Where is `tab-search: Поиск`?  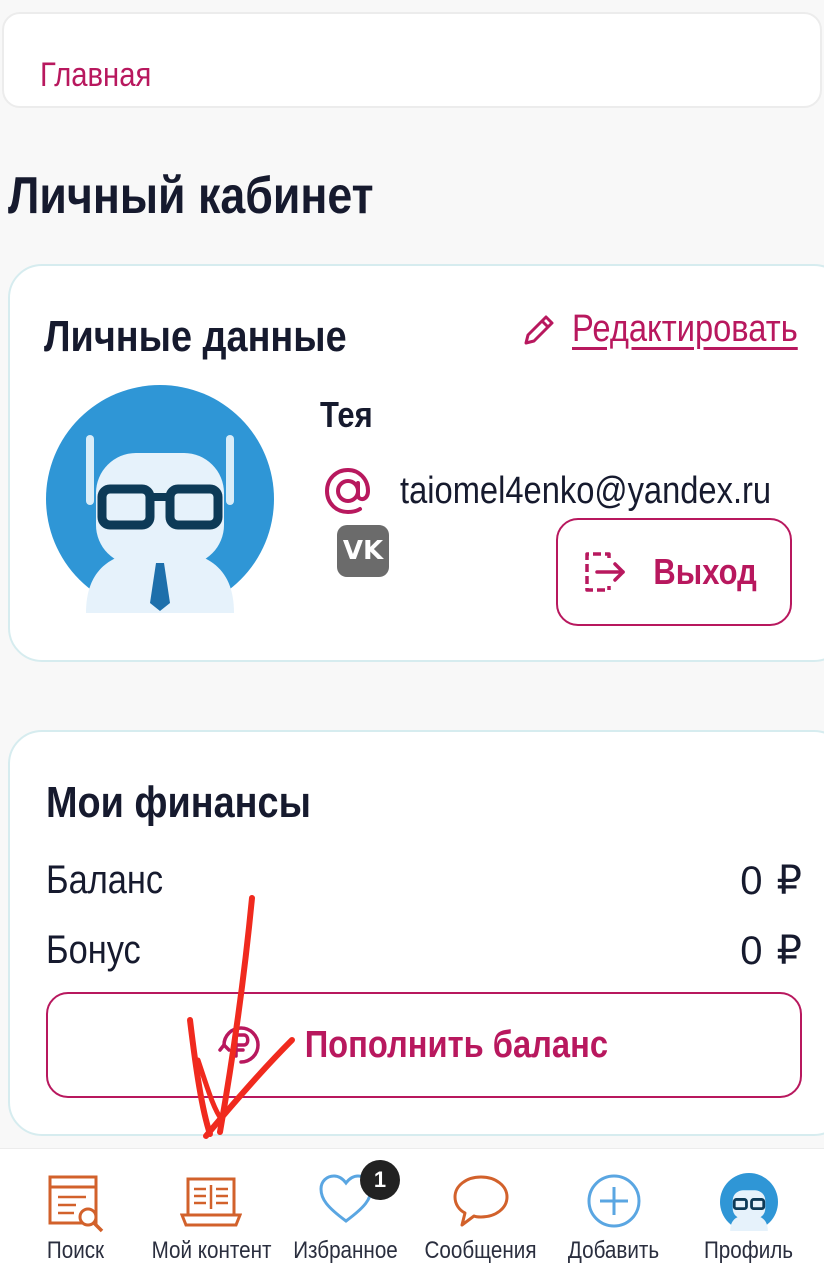
tab-search: Поиск is located at coordinates (75, 1214).